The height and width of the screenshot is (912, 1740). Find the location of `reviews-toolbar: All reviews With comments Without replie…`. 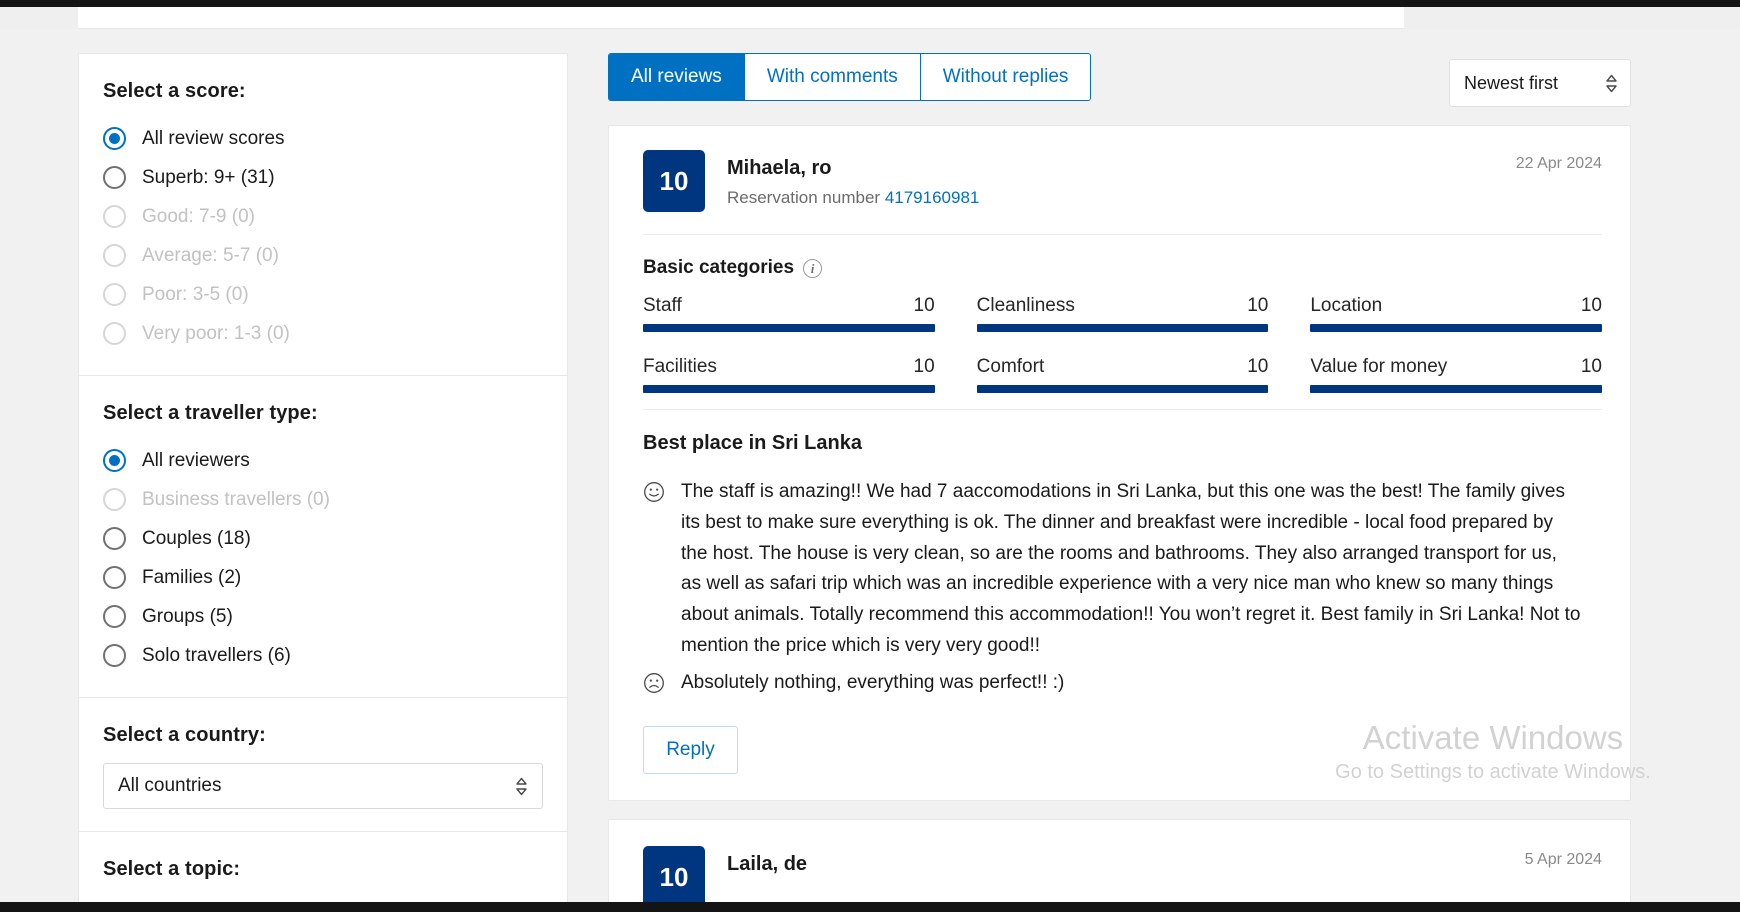

reviews-toolbar: All reviews With comments Without replie… is located at coordinates (1119, 82).